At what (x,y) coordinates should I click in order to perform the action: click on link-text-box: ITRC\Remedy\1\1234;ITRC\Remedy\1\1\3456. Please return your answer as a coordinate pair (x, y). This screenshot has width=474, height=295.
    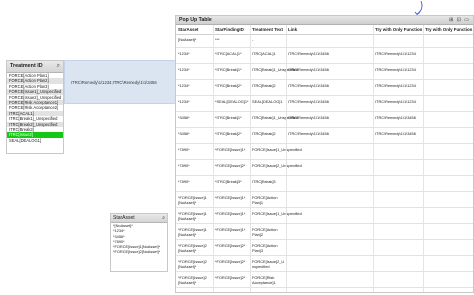
    Looking at the image, I should click on (120, 82).